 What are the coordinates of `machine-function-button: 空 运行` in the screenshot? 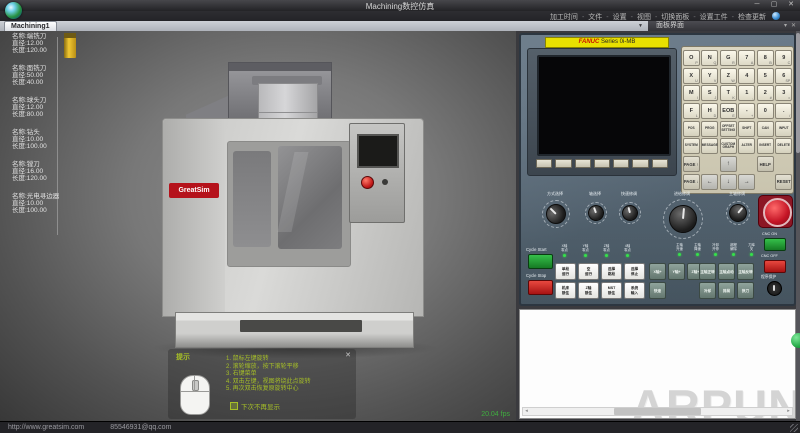 It's located at (588, 271).